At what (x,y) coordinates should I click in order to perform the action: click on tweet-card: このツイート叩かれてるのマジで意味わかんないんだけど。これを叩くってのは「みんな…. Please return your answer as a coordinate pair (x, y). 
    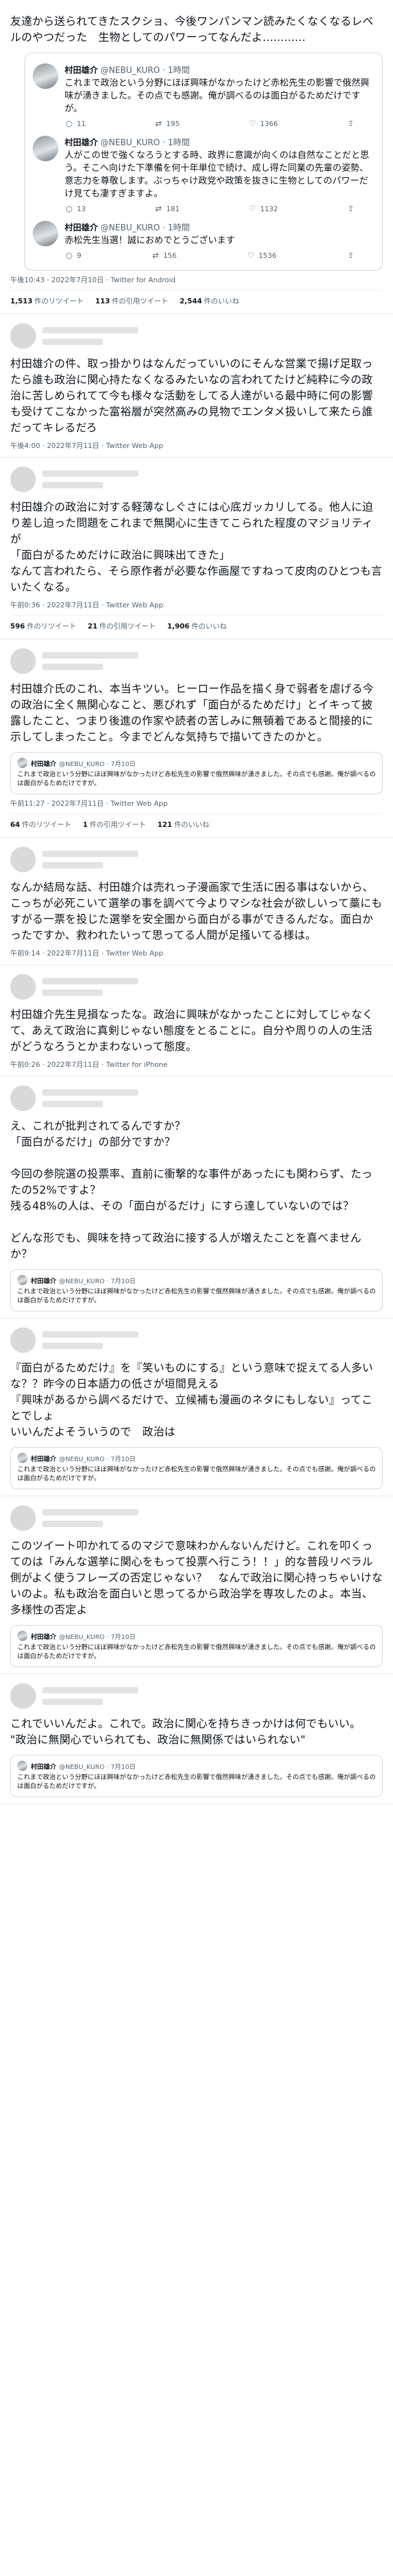
    Looking at the image, I should click on (196, 1585).